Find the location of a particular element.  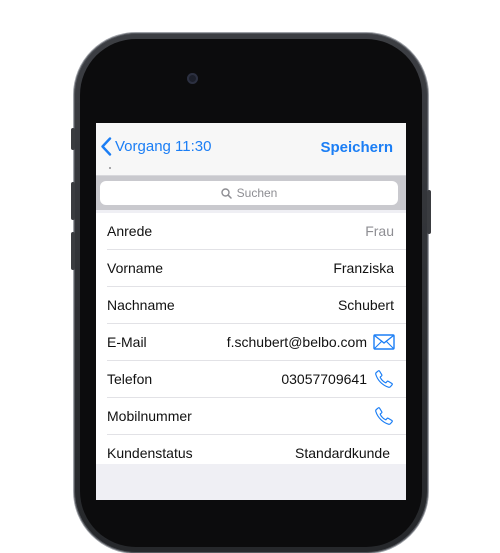

search-icon is located at coordinates (226, 193).